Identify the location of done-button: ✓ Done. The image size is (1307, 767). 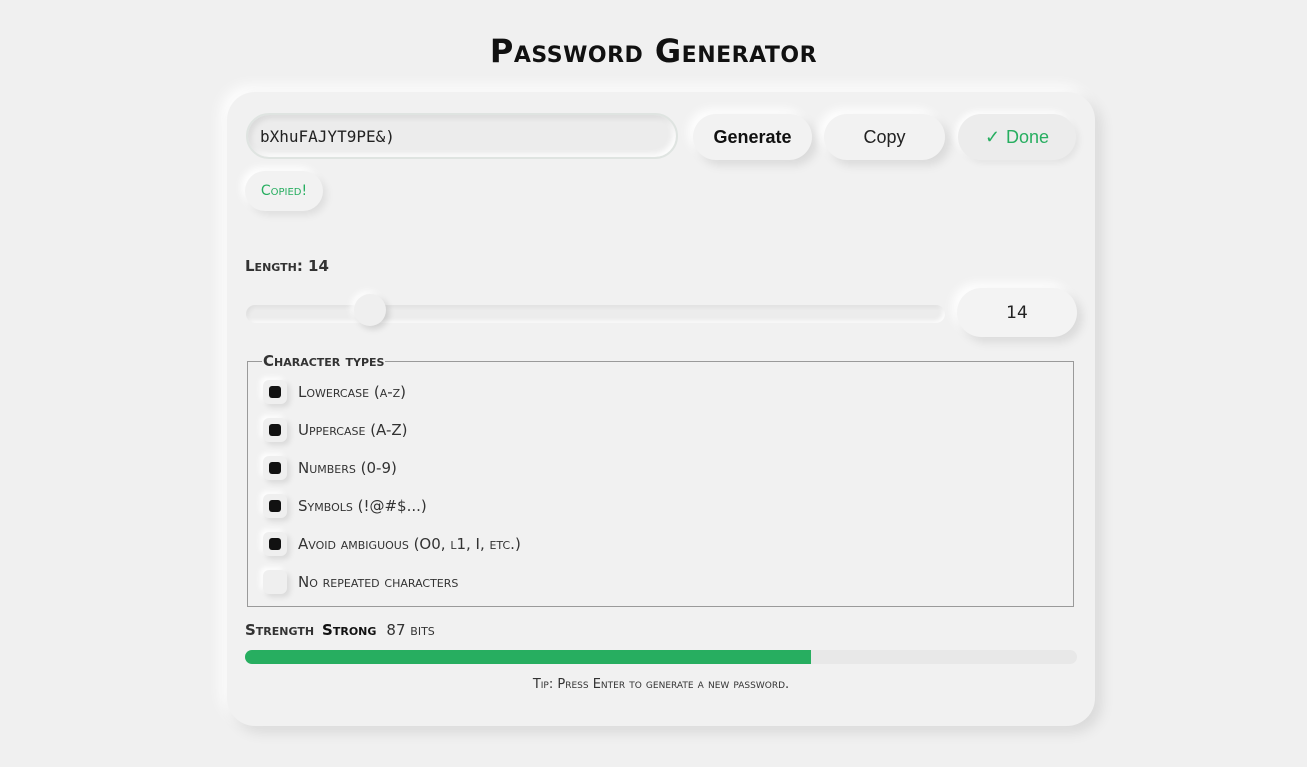
(1017, 137).